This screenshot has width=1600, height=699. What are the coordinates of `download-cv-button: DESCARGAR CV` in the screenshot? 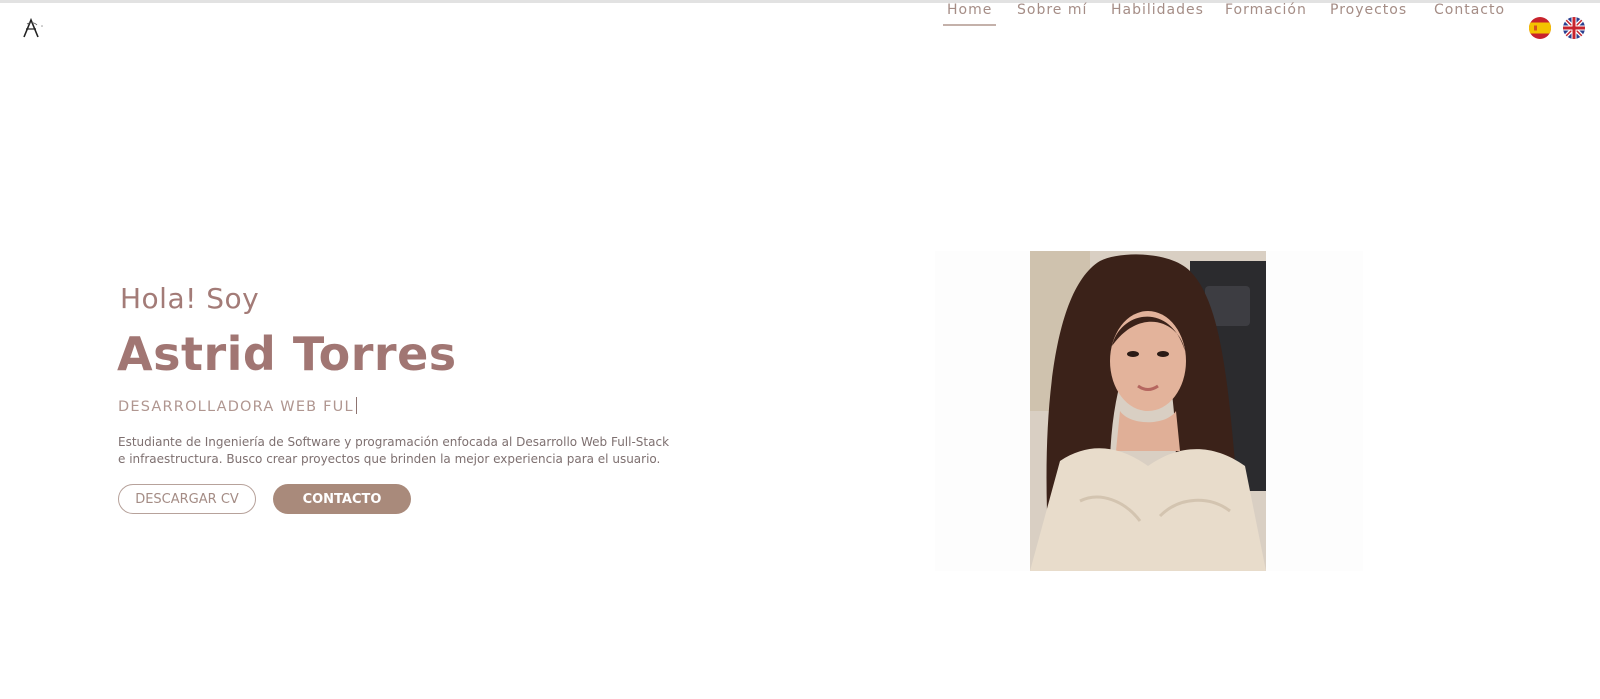 It's located at (187, 499).